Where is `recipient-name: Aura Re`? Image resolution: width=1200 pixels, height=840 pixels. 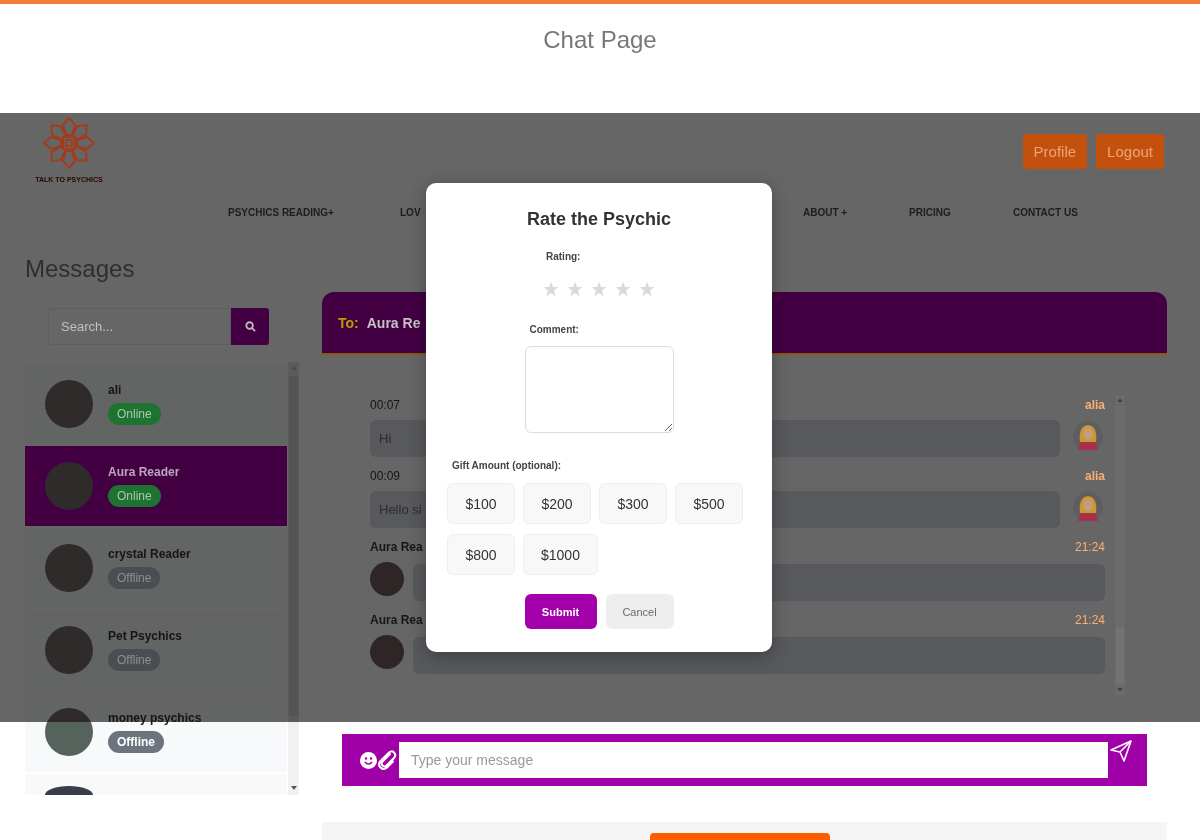
recipient-name: Aura Re is located at coordinates (393, 322).